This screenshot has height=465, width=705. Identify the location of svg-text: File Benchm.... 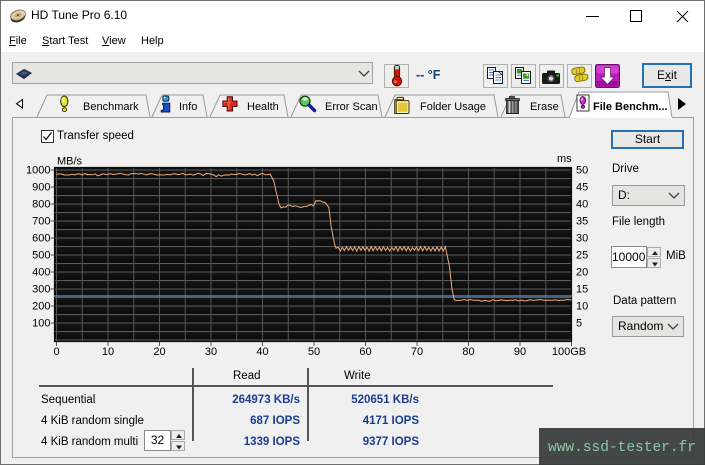
(630, 107).